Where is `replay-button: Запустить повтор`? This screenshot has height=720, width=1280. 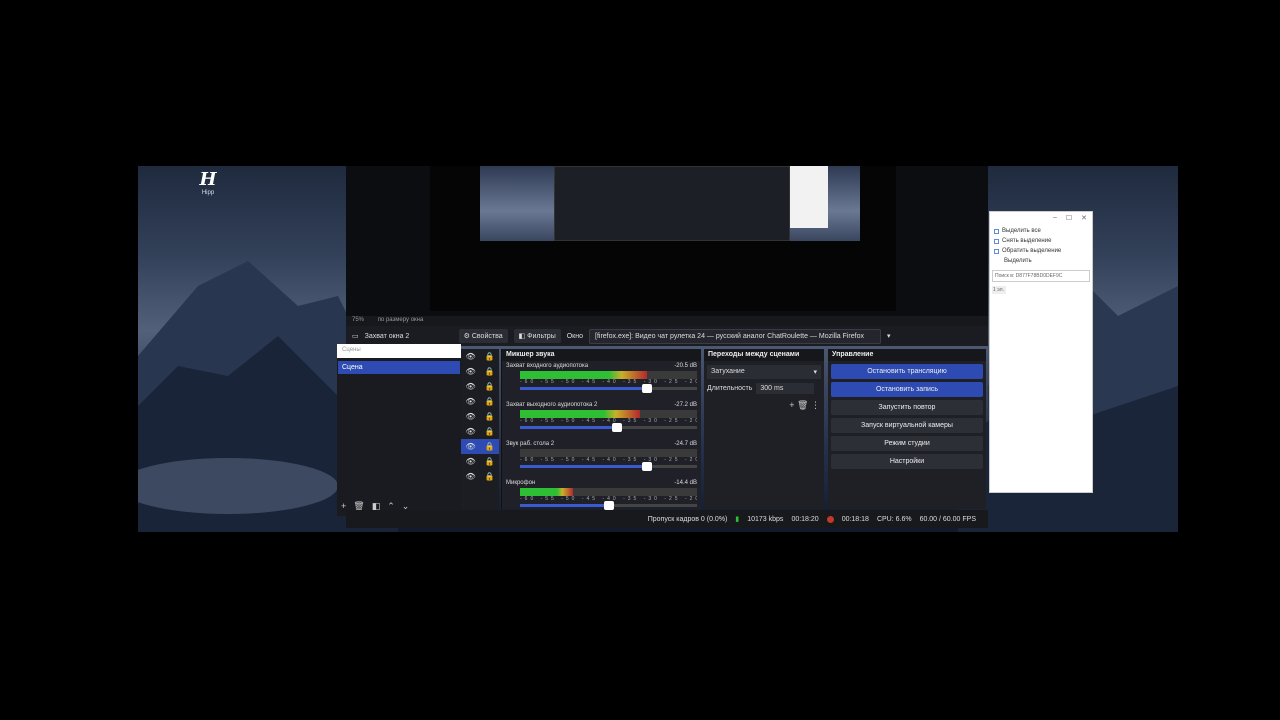 replay-button: Запустить повтор is located at coordinates (907, 407).